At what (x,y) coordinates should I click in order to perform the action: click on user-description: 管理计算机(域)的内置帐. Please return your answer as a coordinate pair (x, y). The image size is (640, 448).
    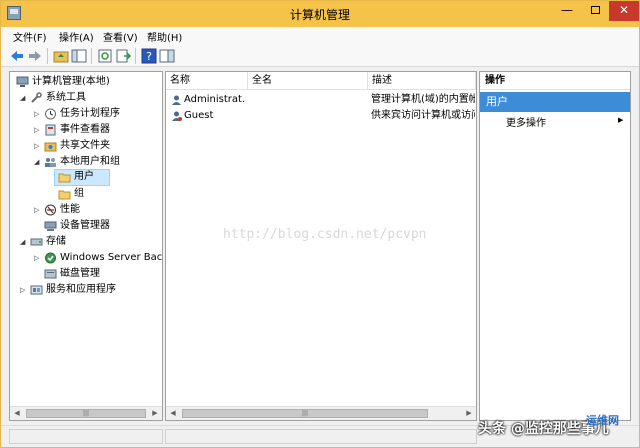
    Looking at the image, I should click on (423, 99).